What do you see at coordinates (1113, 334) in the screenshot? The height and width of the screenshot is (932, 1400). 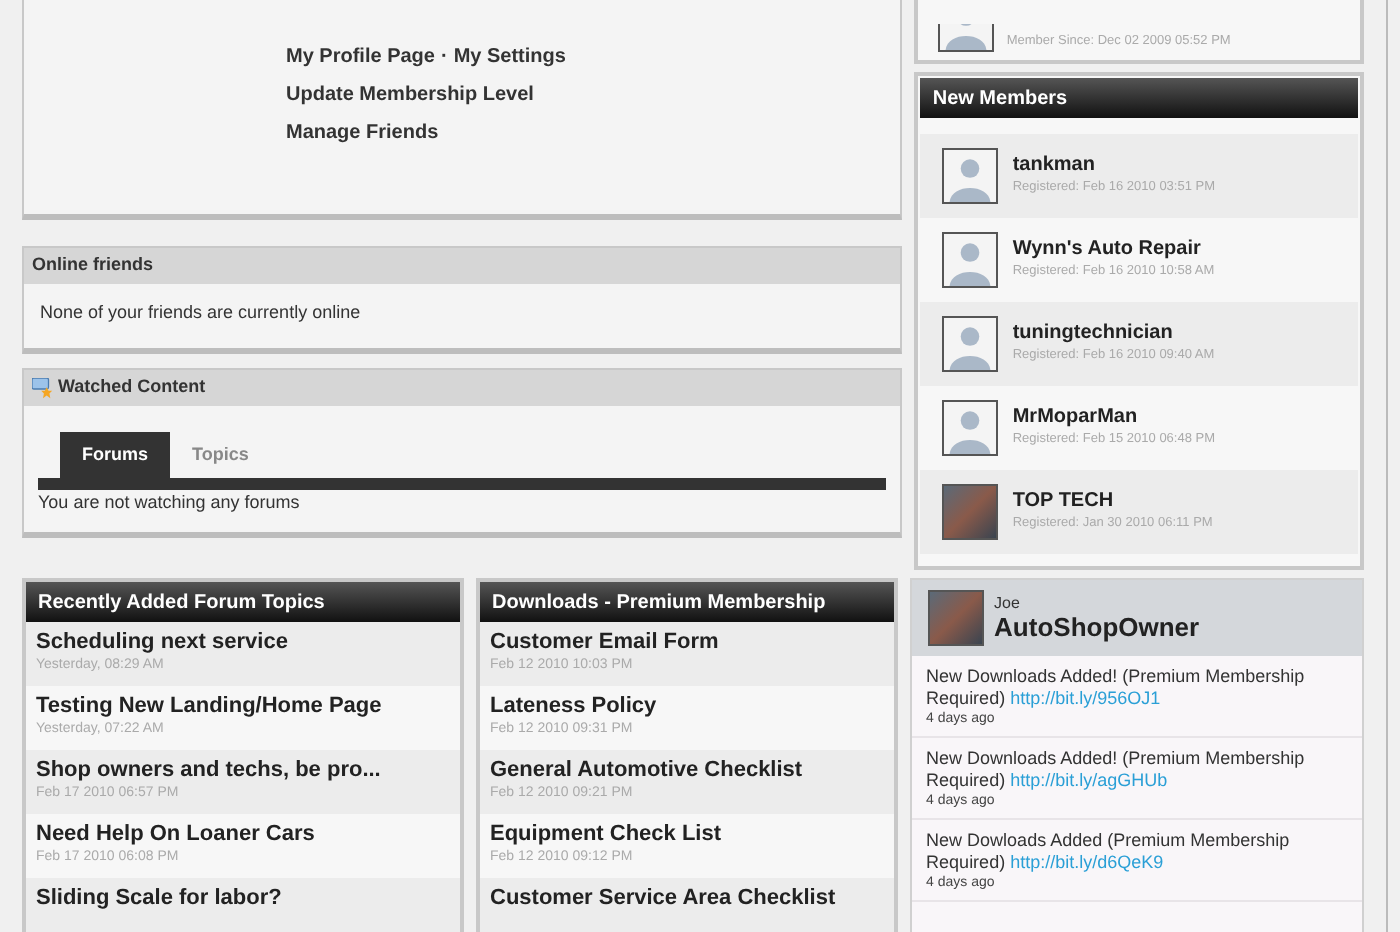 I see `member-name-link: tuningtechnician` at bounding box center [1113, 334].